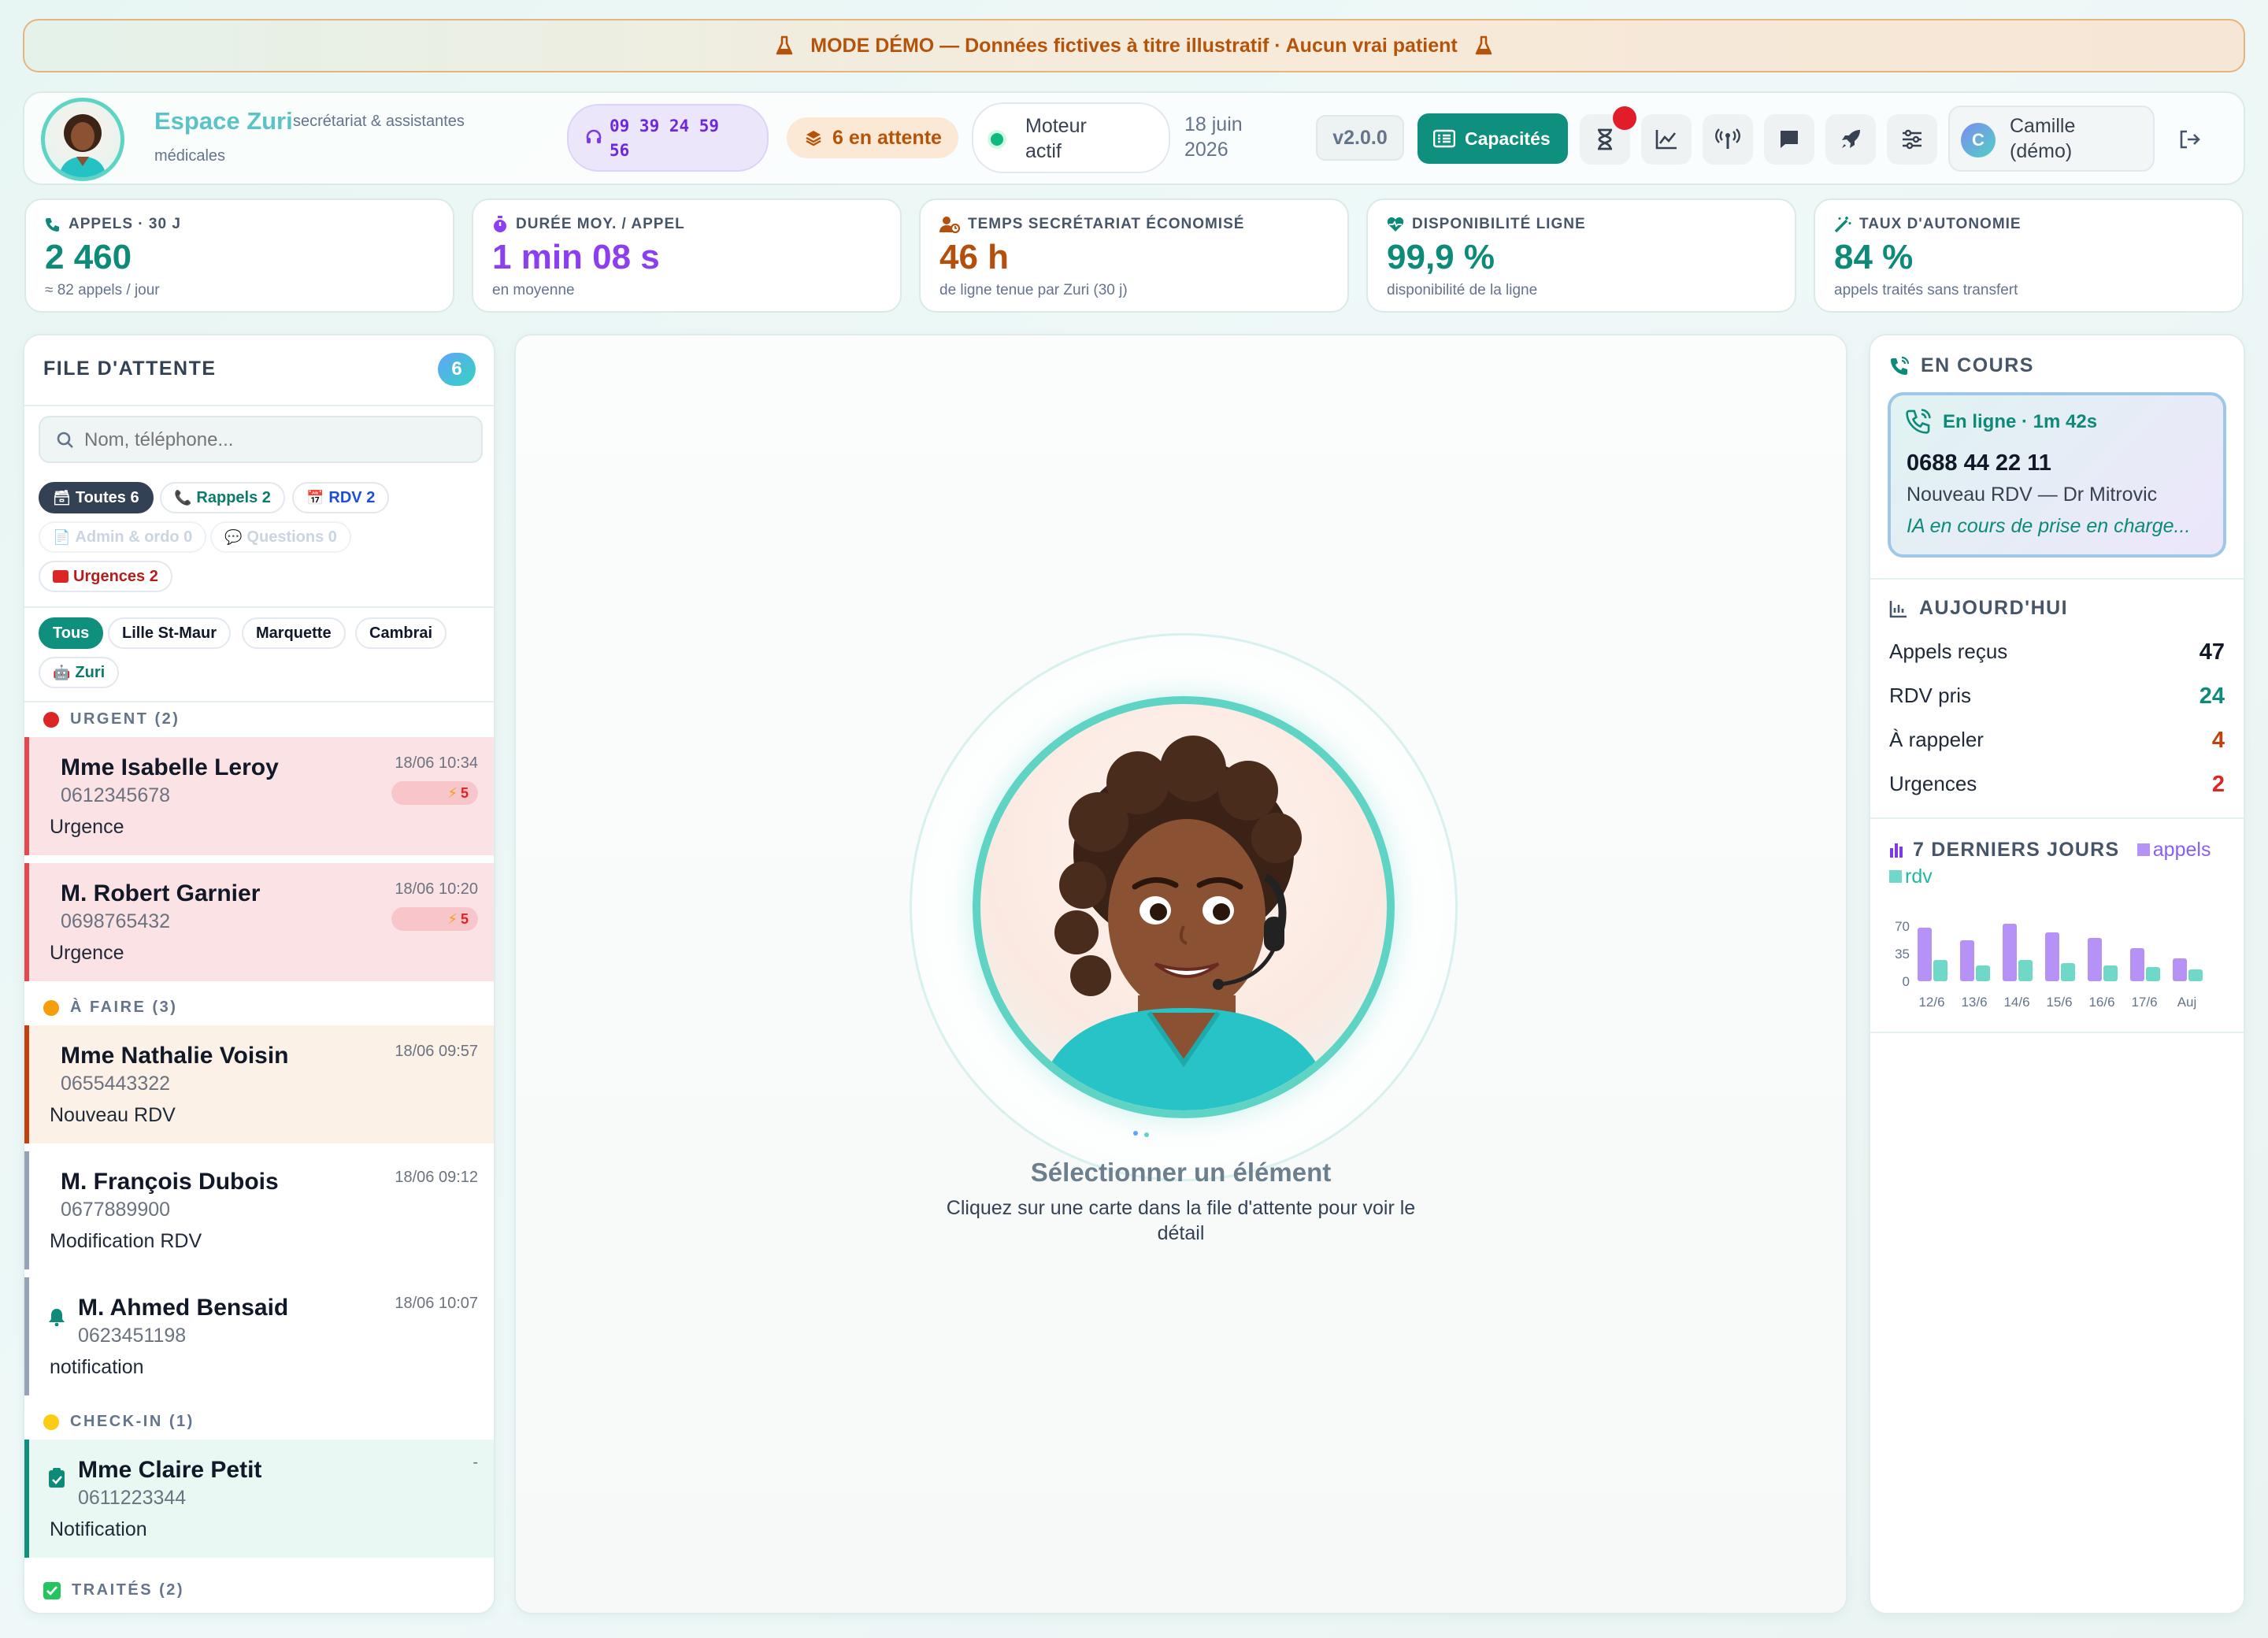 The width and height of the screenshot is (2268, 1638). What do you see at coordinates (96, 497) in the screenshot?
I see `filter-all: 🗃 Toutes 6` at bounding box center [96, 497].